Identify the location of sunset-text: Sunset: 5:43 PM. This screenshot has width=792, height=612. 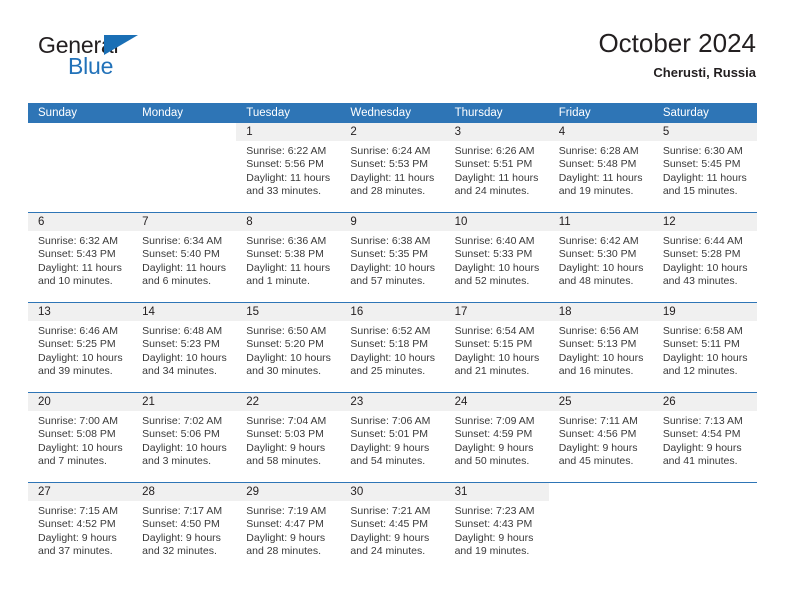
(77, 254).